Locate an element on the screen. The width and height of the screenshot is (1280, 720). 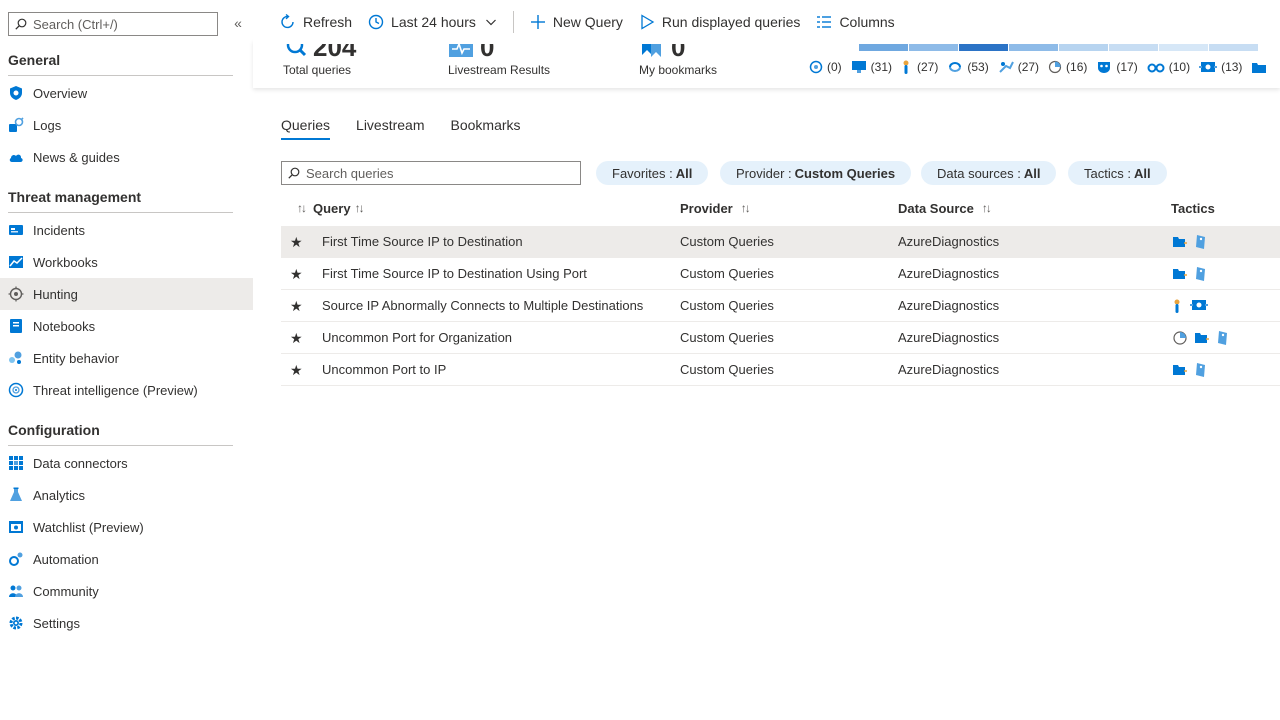
refresh-button: Refresh is located at coordinates (316, 22).